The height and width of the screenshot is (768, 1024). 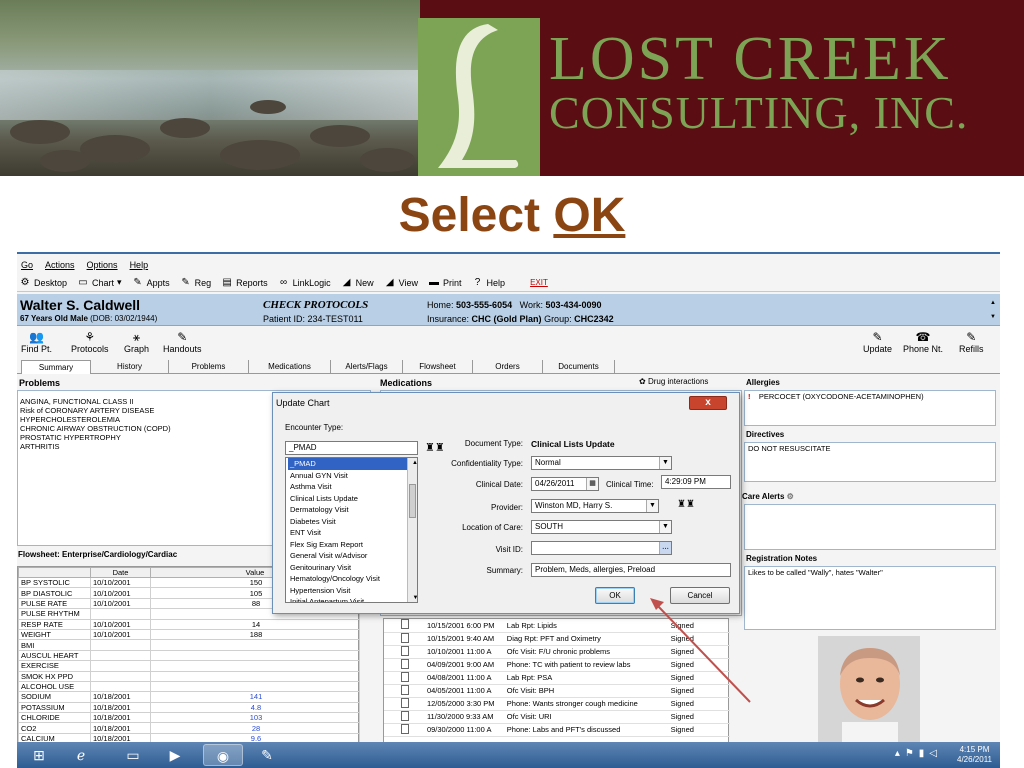 I want to click on start-button: ⊞, so click(x=39, y=755).